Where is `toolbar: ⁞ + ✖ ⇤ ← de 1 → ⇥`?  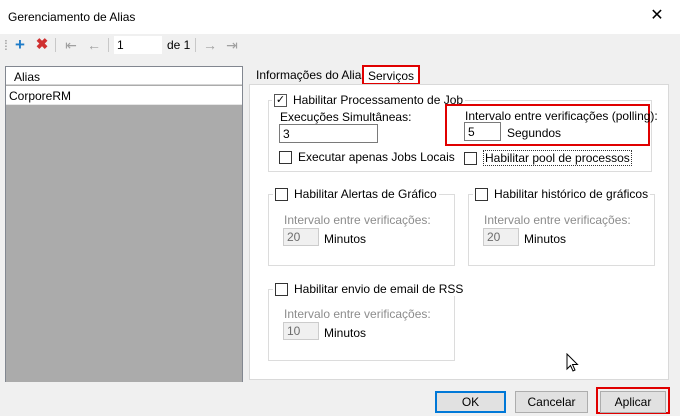
toolbar: ⁞ + ✖ ⇤ ← de 1 → ⇥ is located at coordinates (340, 45).